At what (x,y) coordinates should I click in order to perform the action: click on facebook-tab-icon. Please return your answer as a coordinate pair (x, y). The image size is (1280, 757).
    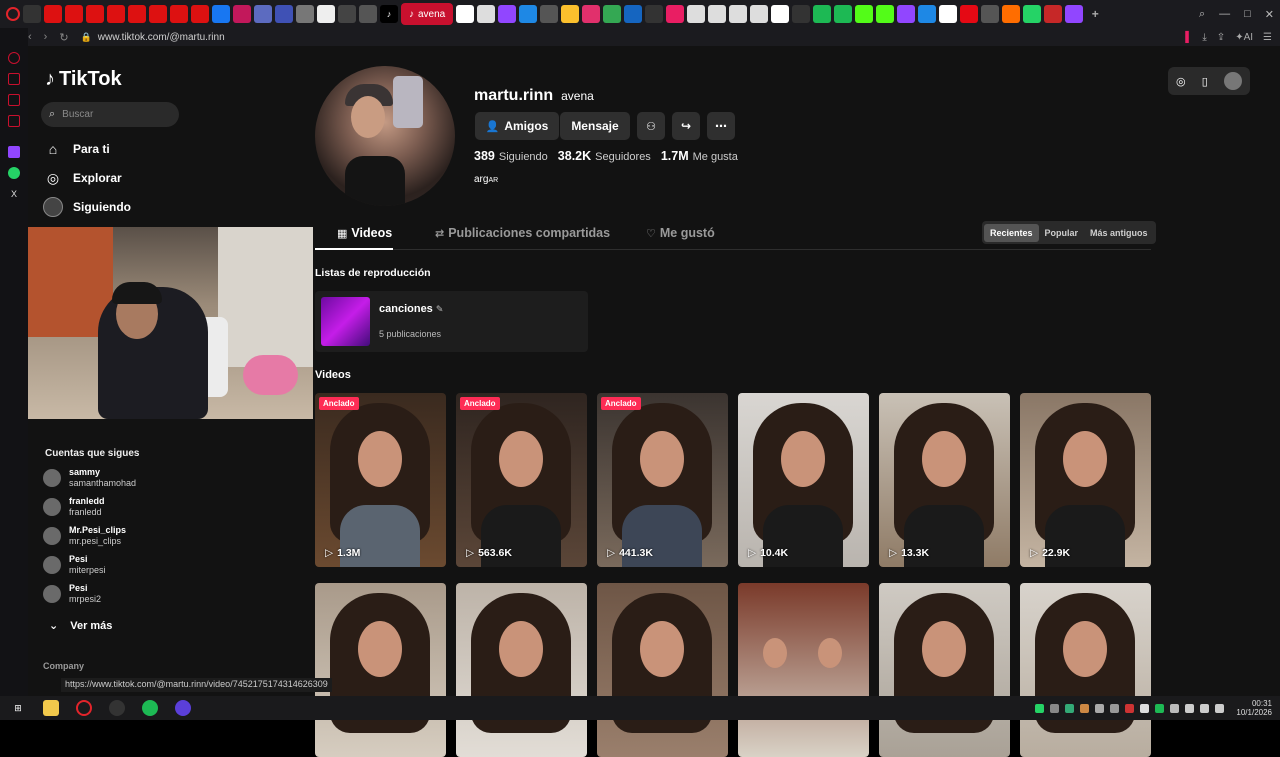
    Looking at the image, I should click on (221, 14).